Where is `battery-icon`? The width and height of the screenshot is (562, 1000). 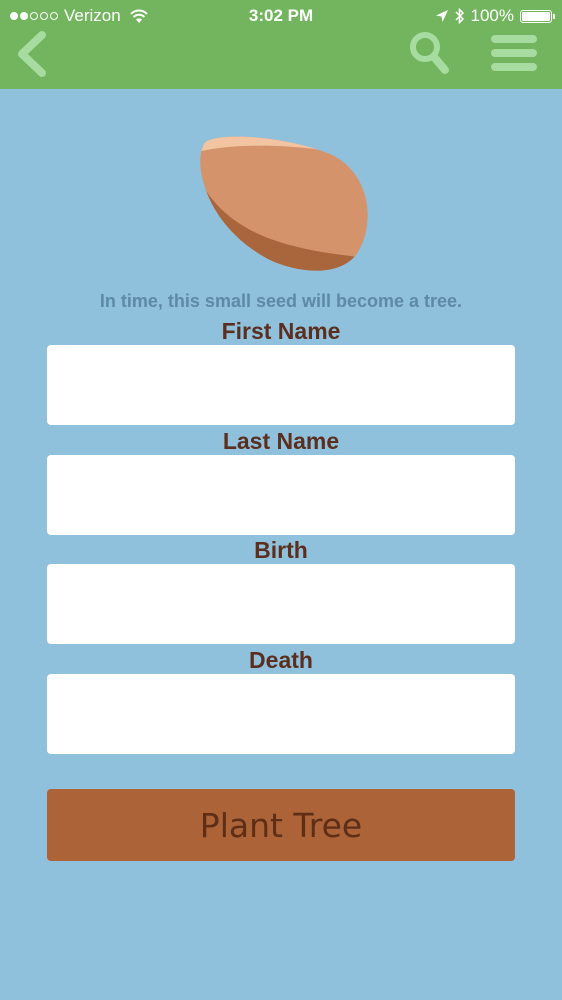 battery-icon is located at coordinates (537, 16).